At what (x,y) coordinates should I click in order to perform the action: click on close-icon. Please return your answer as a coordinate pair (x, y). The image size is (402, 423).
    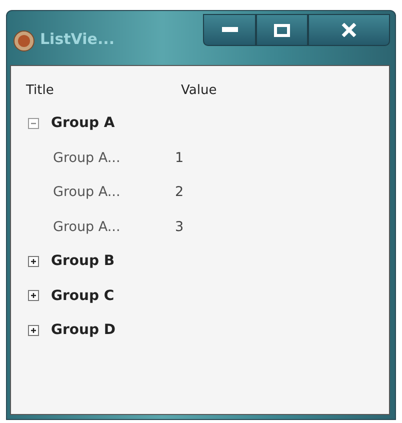
    Looking at the image, I should click on (349, 30).